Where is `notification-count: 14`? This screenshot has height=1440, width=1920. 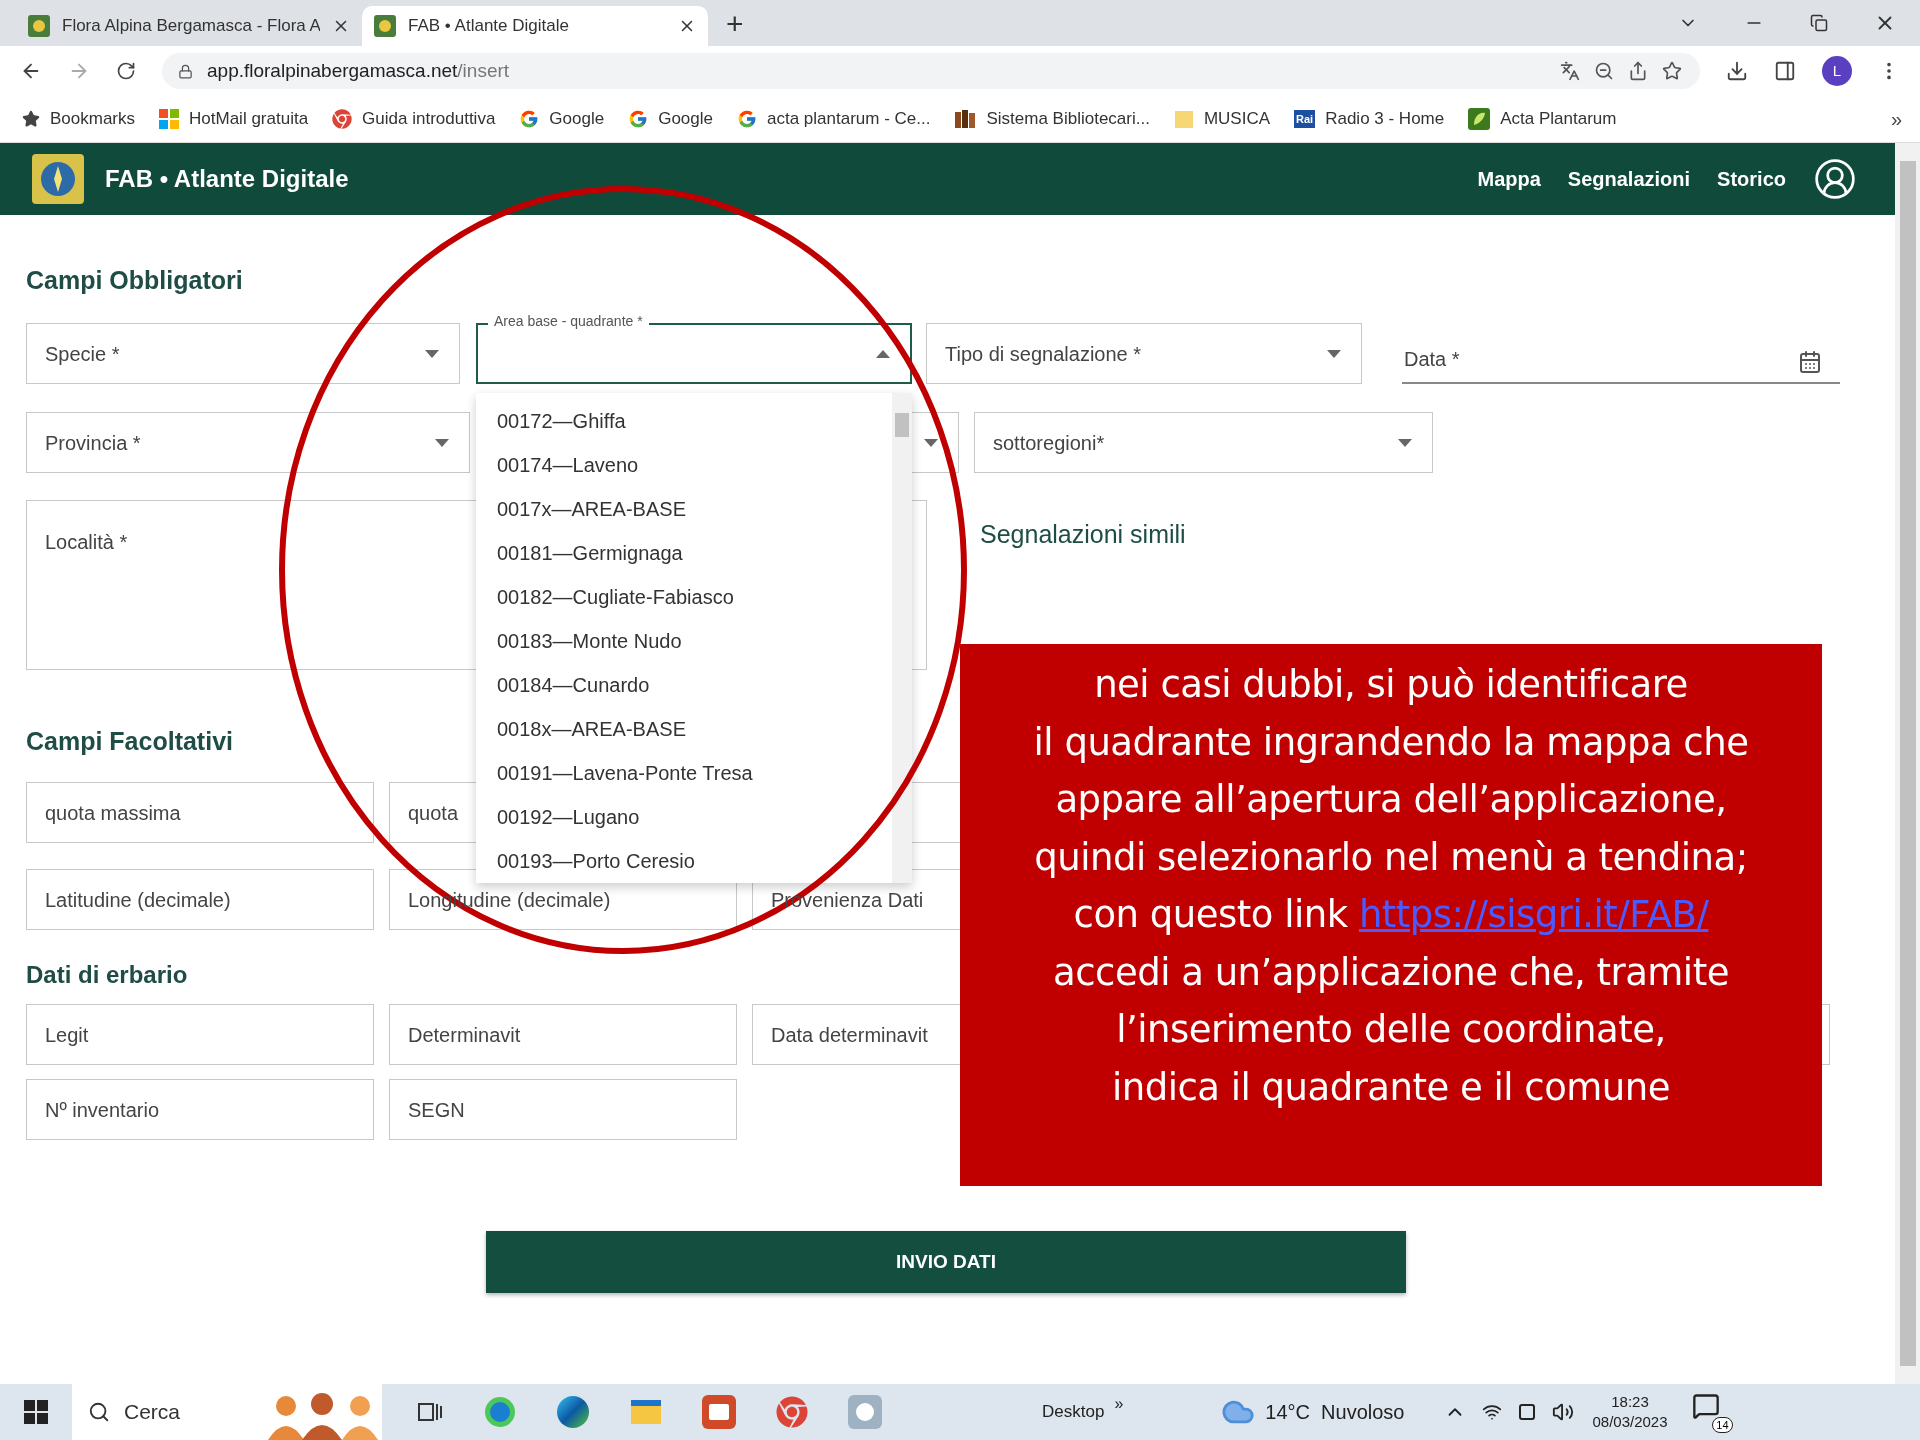
notification-count: 14 is located at coordinates (1722, 1425).